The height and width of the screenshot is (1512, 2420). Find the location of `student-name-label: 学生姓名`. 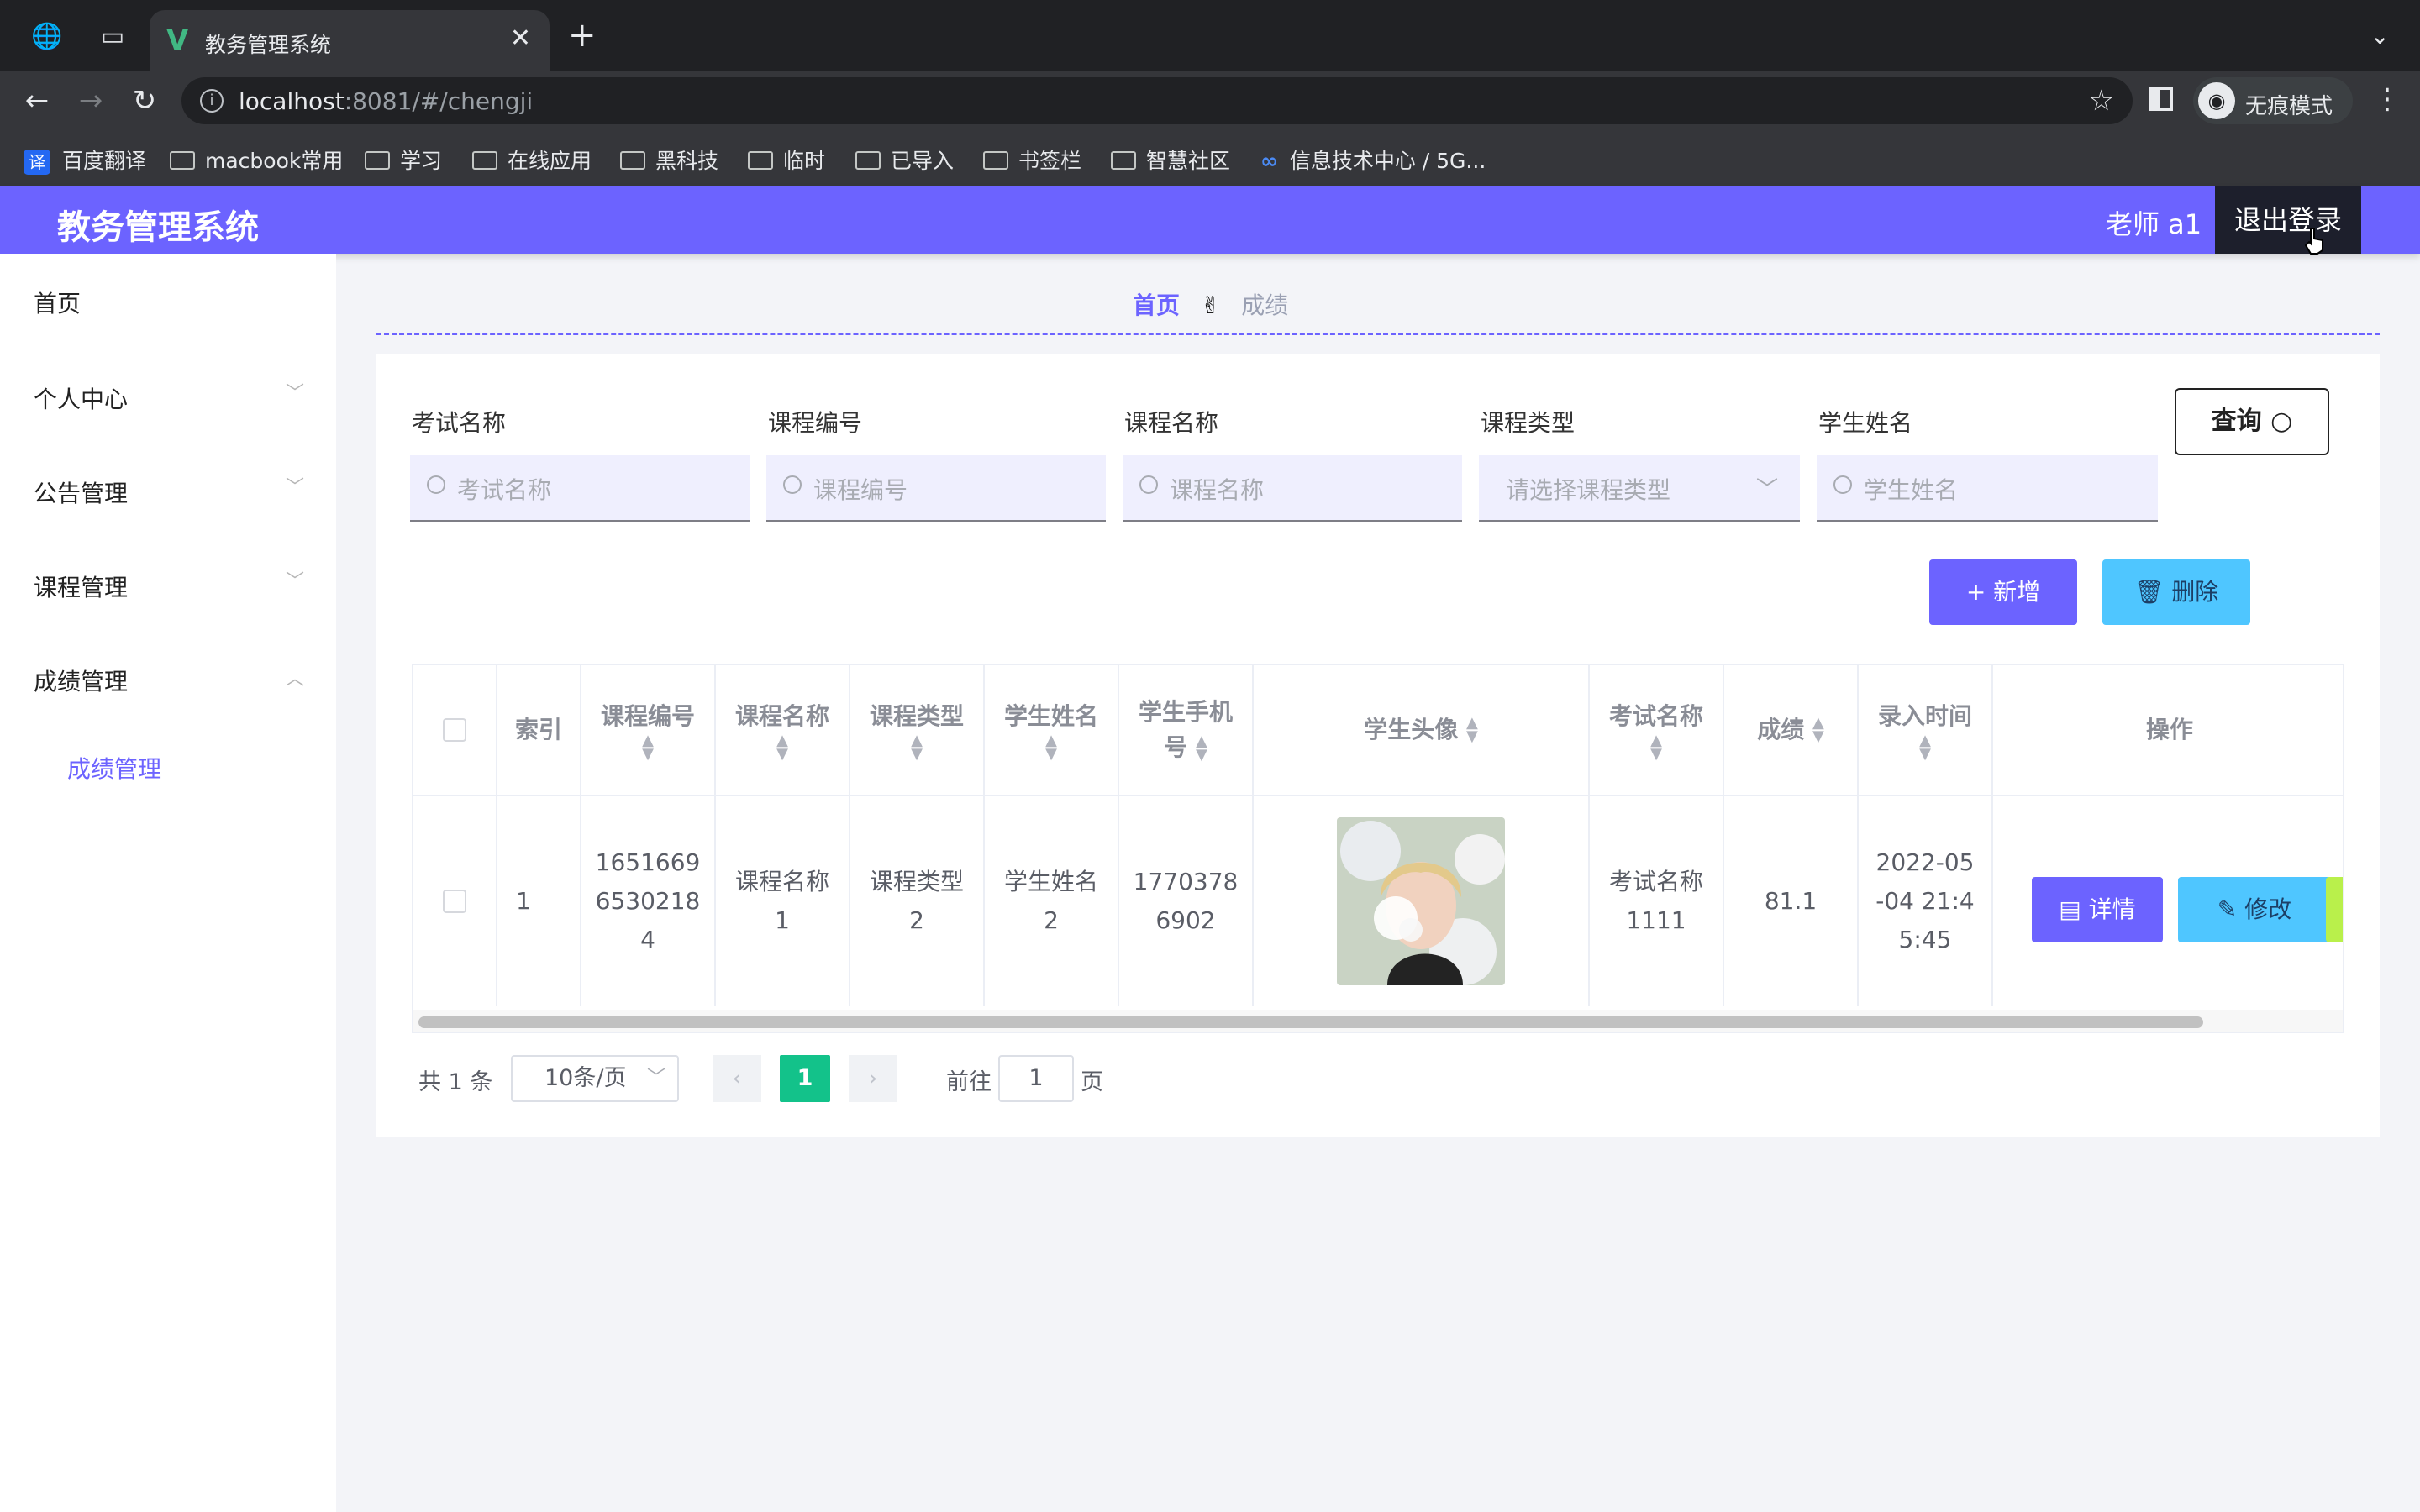

student-name-label: 学生姓名 is located at coordinates (1865, 423).